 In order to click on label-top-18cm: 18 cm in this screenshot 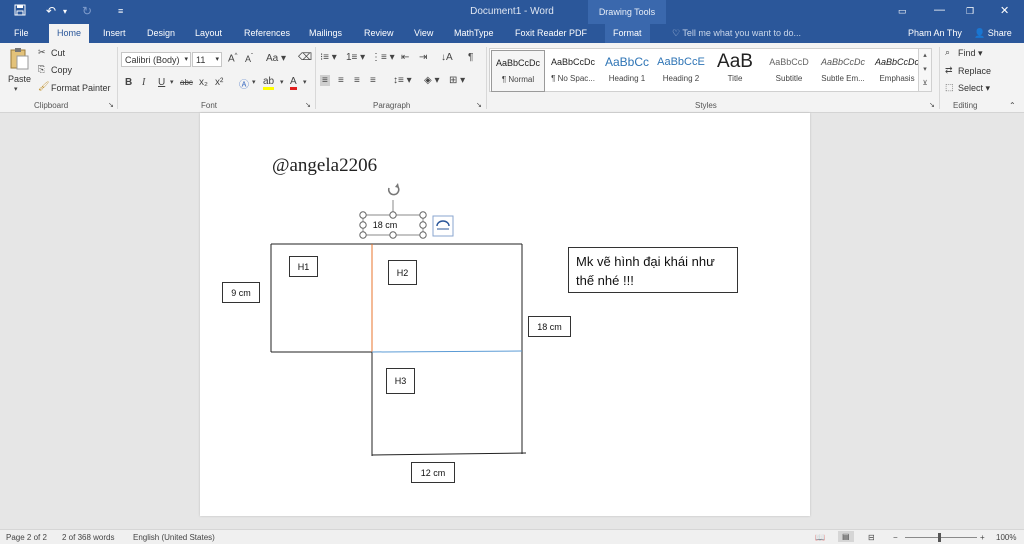, I will do `click(385, 225)`.